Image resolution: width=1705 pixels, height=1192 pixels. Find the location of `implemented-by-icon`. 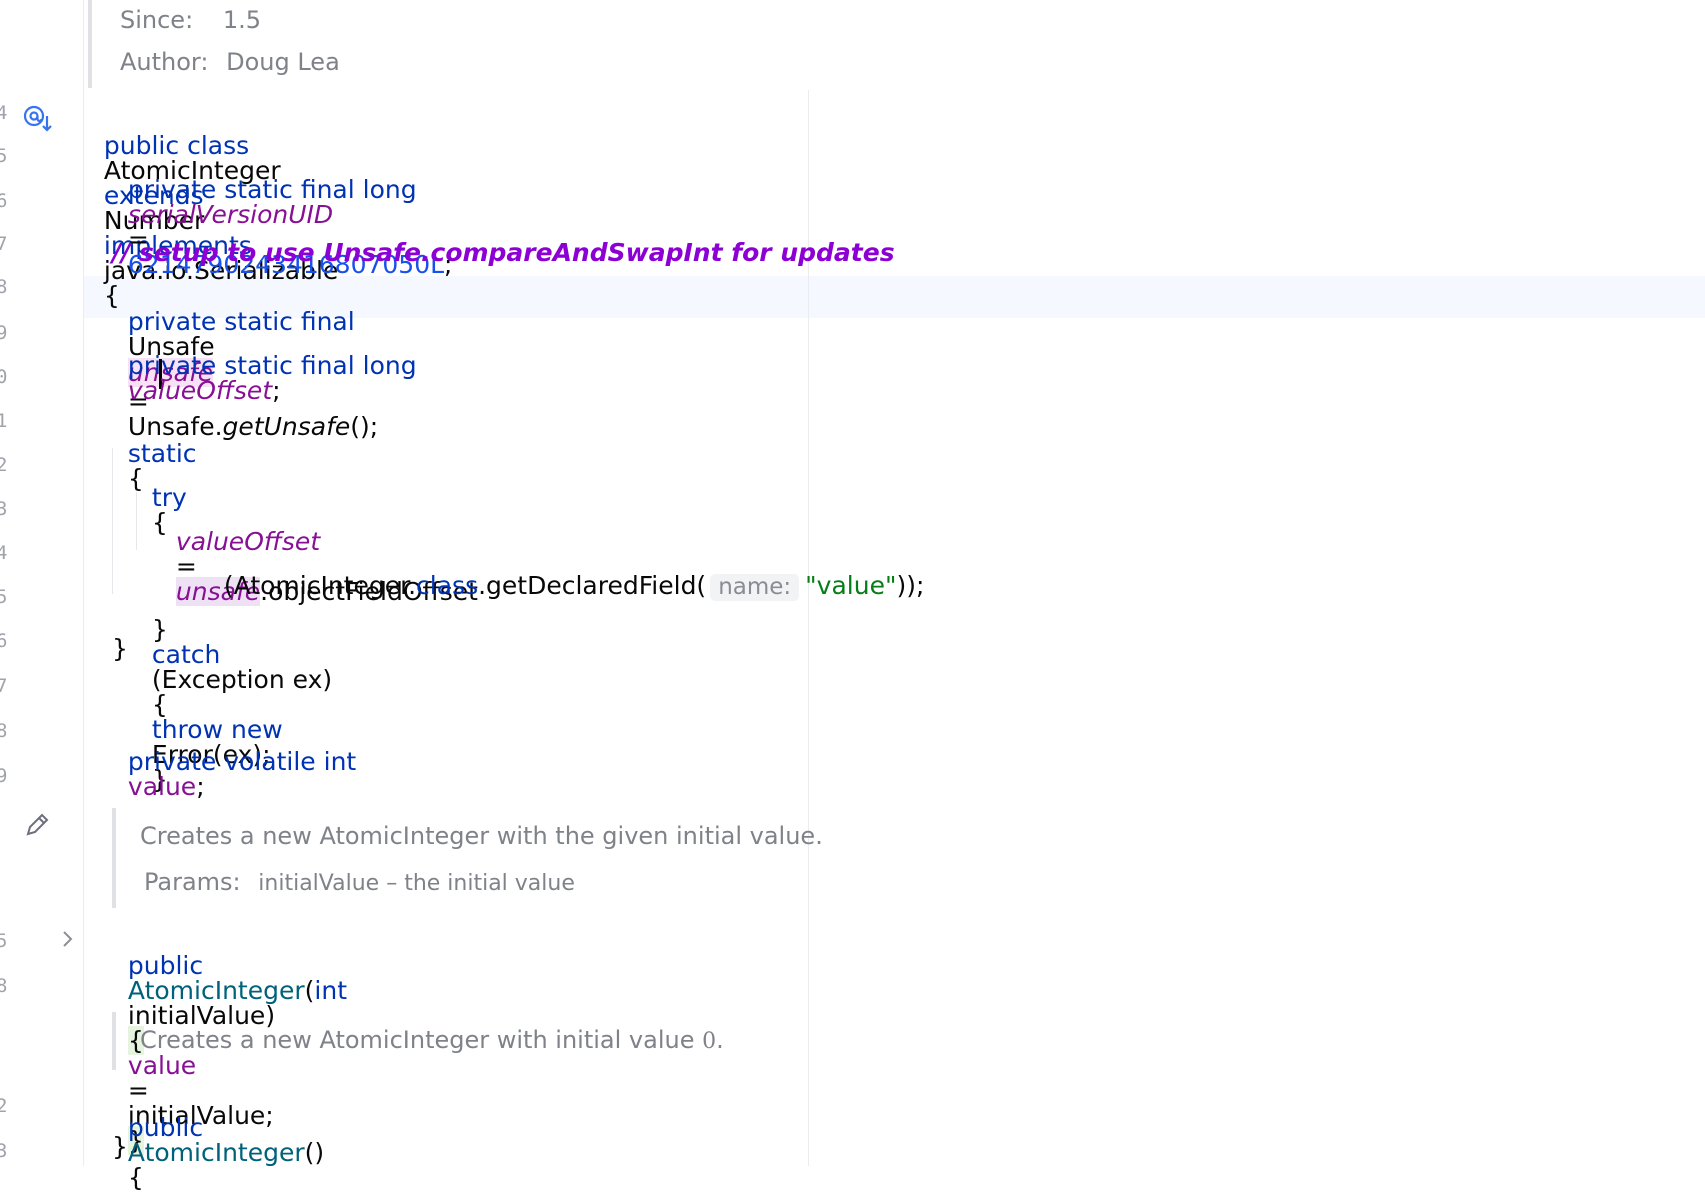

implemented-by-icon is located at coordinates (38, 121).